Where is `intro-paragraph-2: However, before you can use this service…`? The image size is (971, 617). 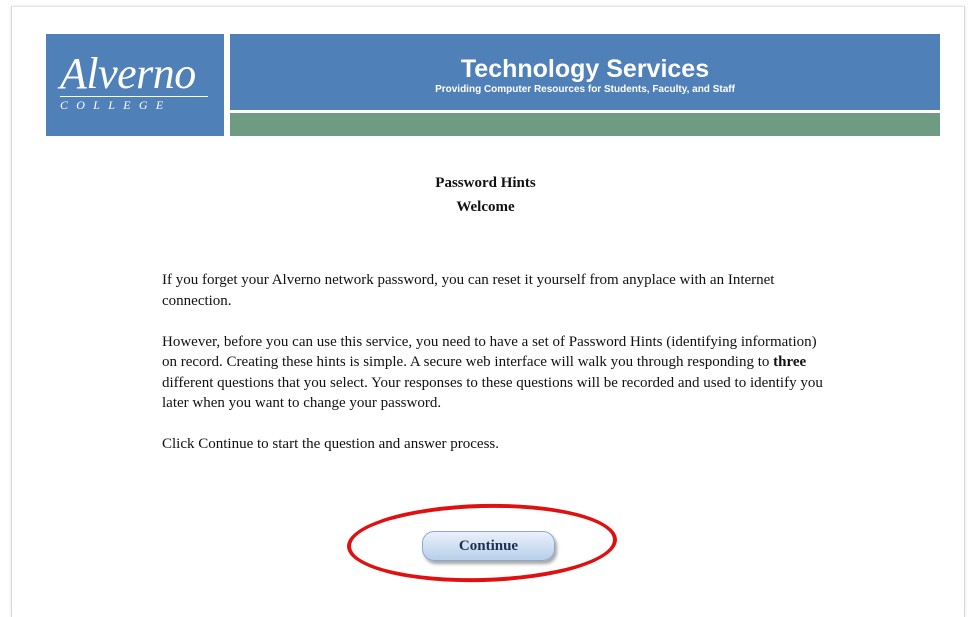
intro-paragraph-2: However, before you can use this service… is located at coordinates (497, 373).